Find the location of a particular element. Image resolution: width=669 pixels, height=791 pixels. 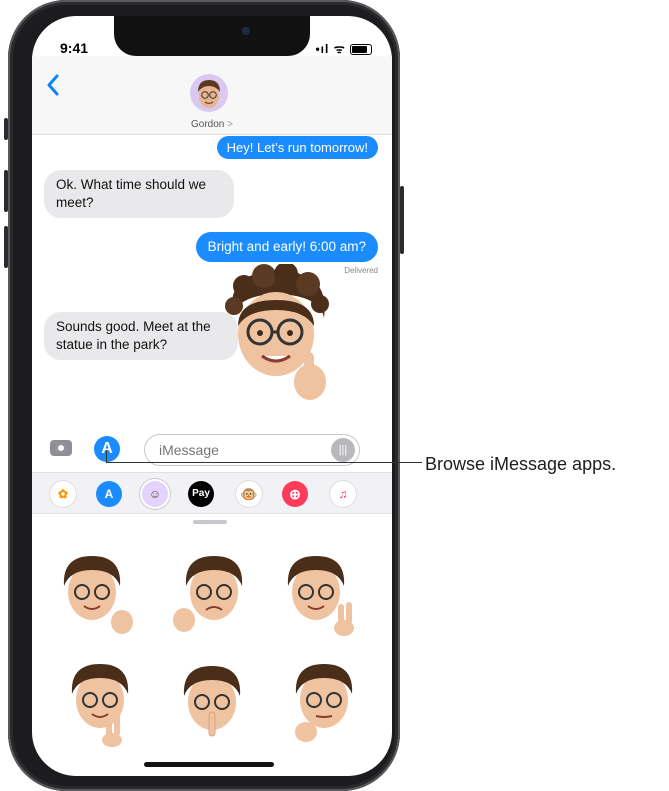

memoji-avatar-icon is located at coordinates (209, 94).